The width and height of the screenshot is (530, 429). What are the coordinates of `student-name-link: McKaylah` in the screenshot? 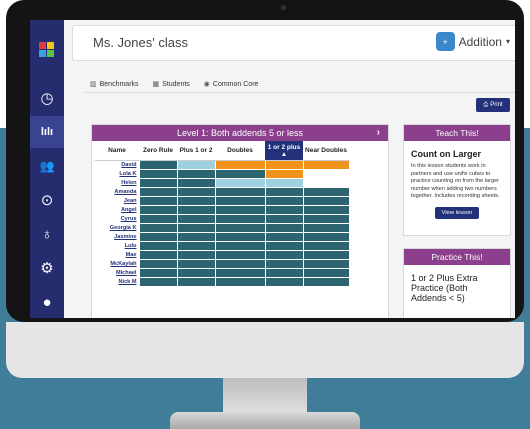 It's located at (117, 264).